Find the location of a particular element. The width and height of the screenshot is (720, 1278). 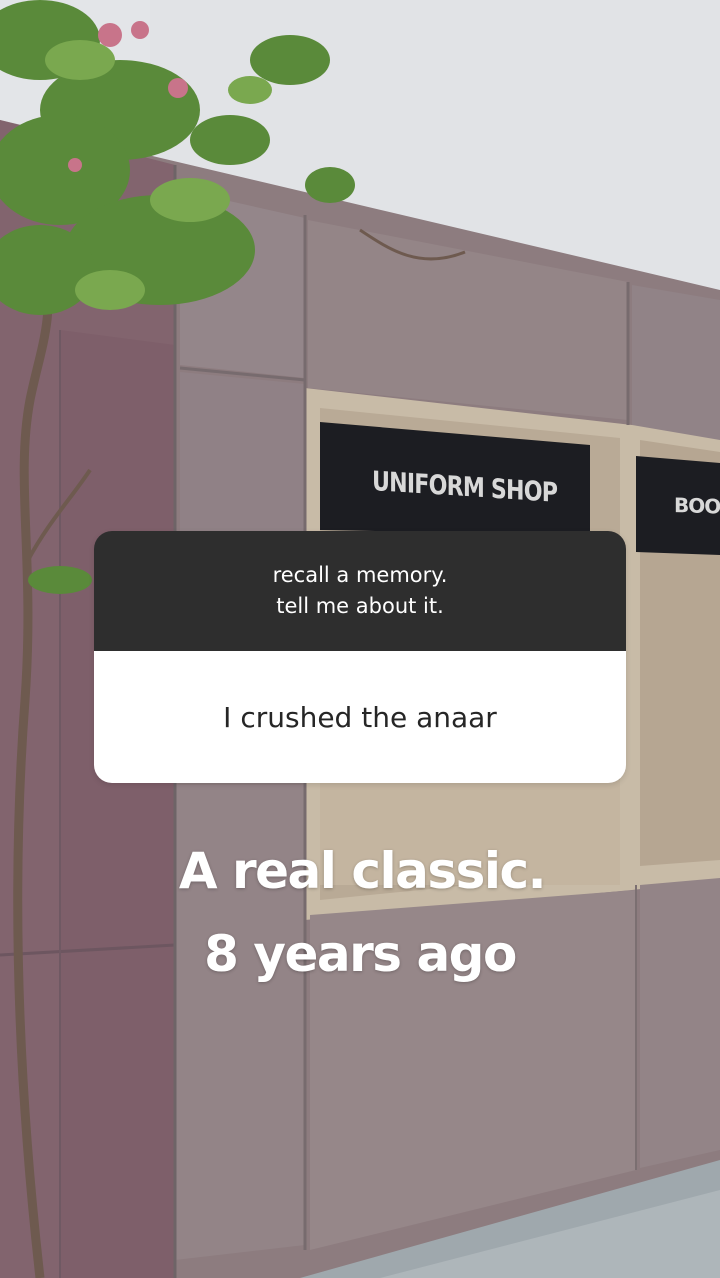

question-prompt: recall a memory. tell me about it. is located at coordinates (360, 591).